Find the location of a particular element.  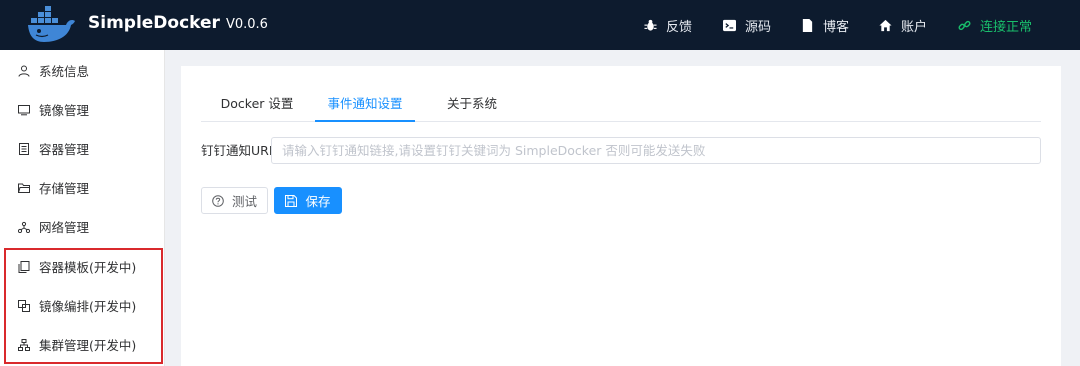

sidebar-item-network: 网络管理 is located at coordinates (82, 226).